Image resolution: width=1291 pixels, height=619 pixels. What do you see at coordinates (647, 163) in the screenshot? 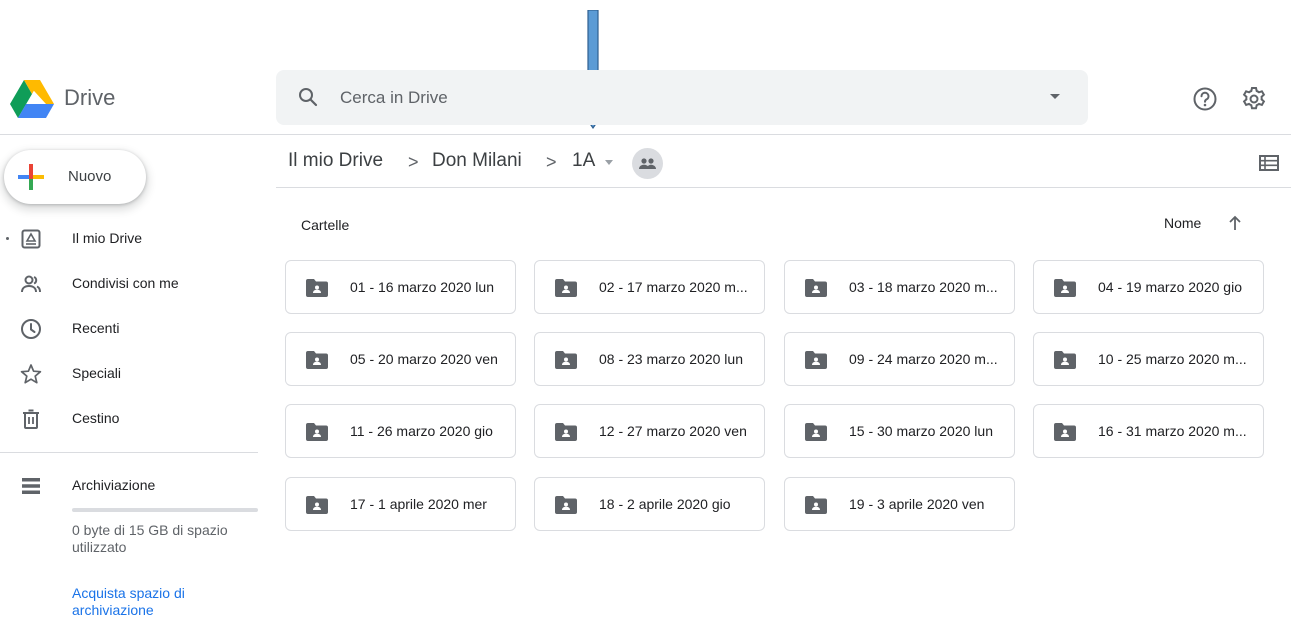
I see `shared-people-icon` at bounding box center [647, 163].